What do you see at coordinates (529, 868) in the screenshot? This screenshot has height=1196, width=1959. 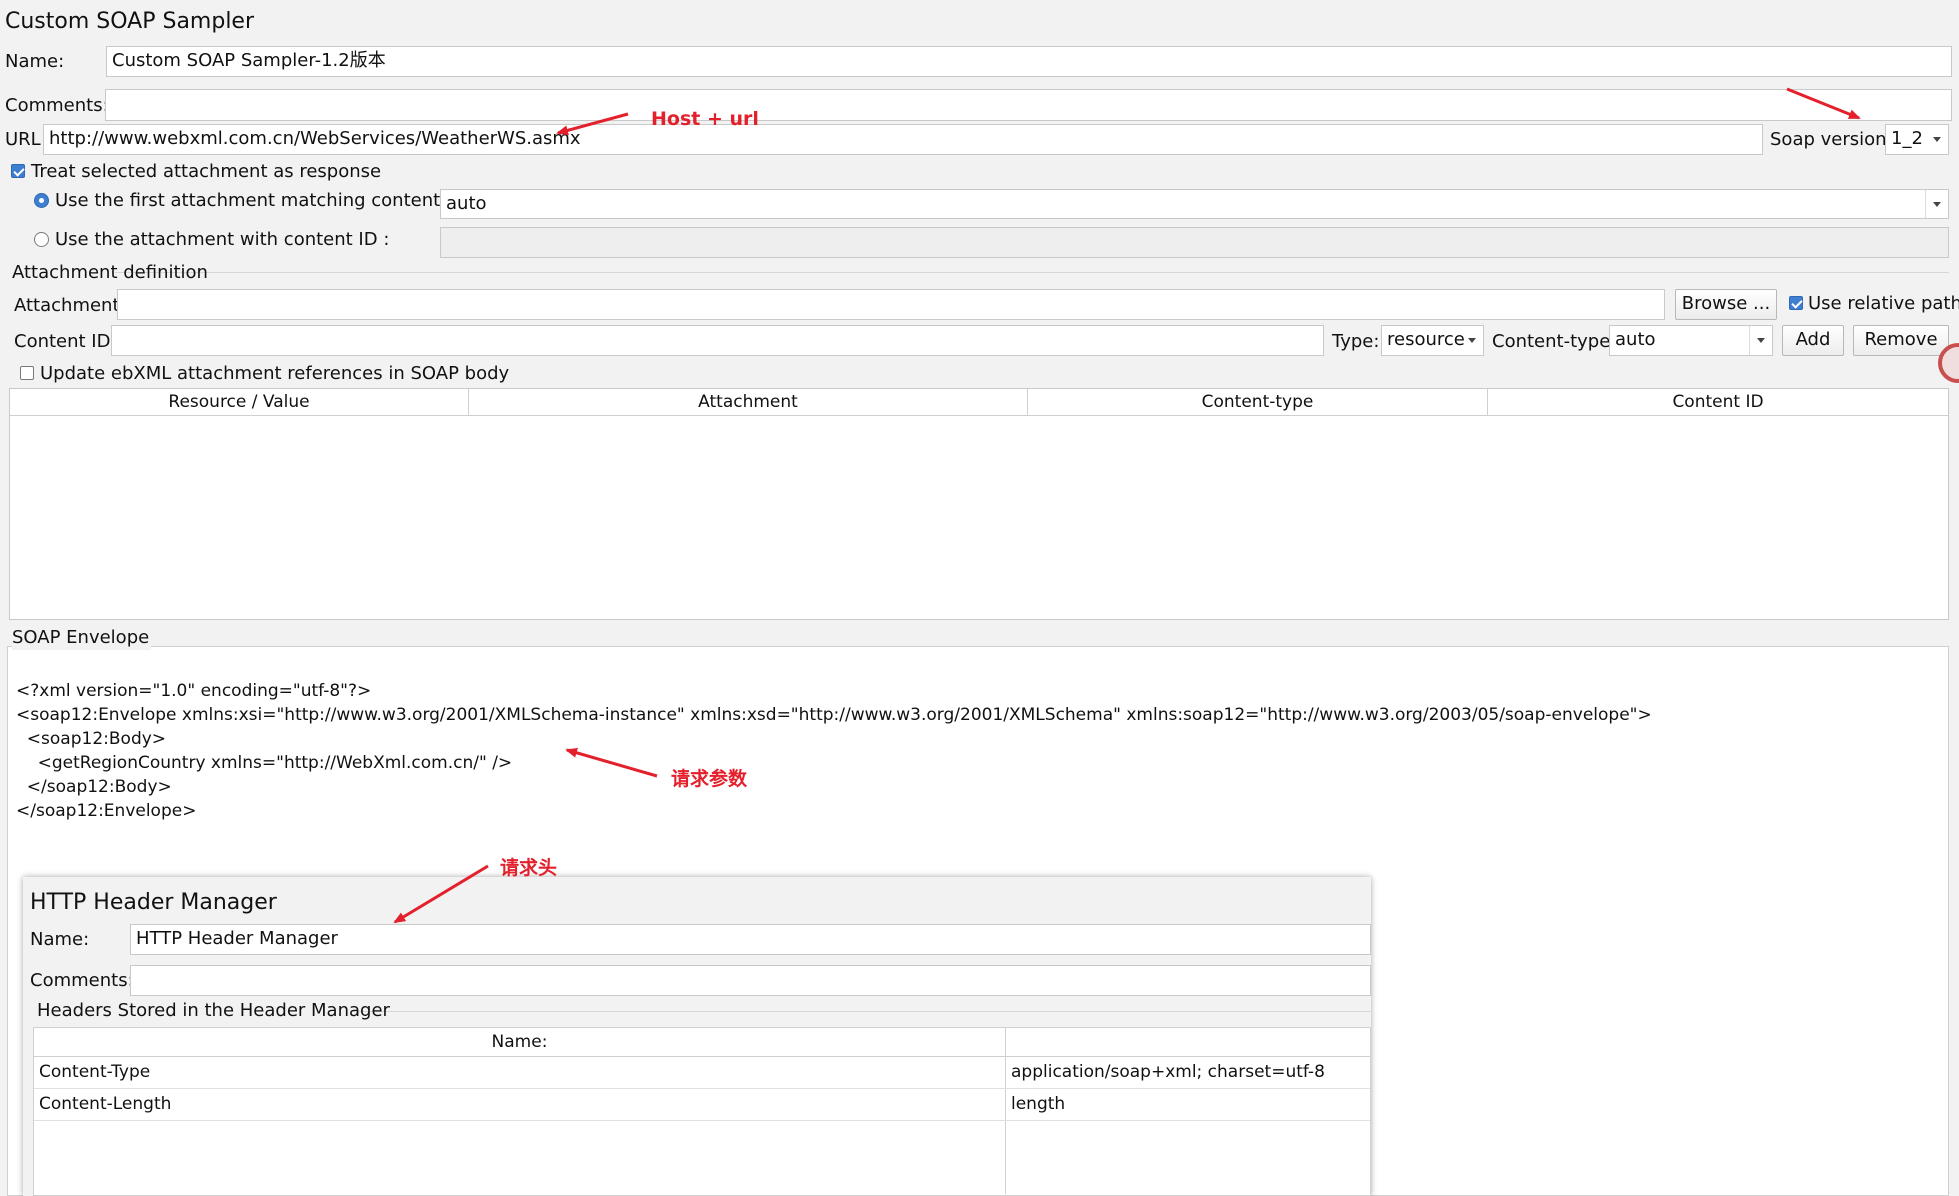 I see `annotation-request-header: 请求头` at bounding box center [529, 868].